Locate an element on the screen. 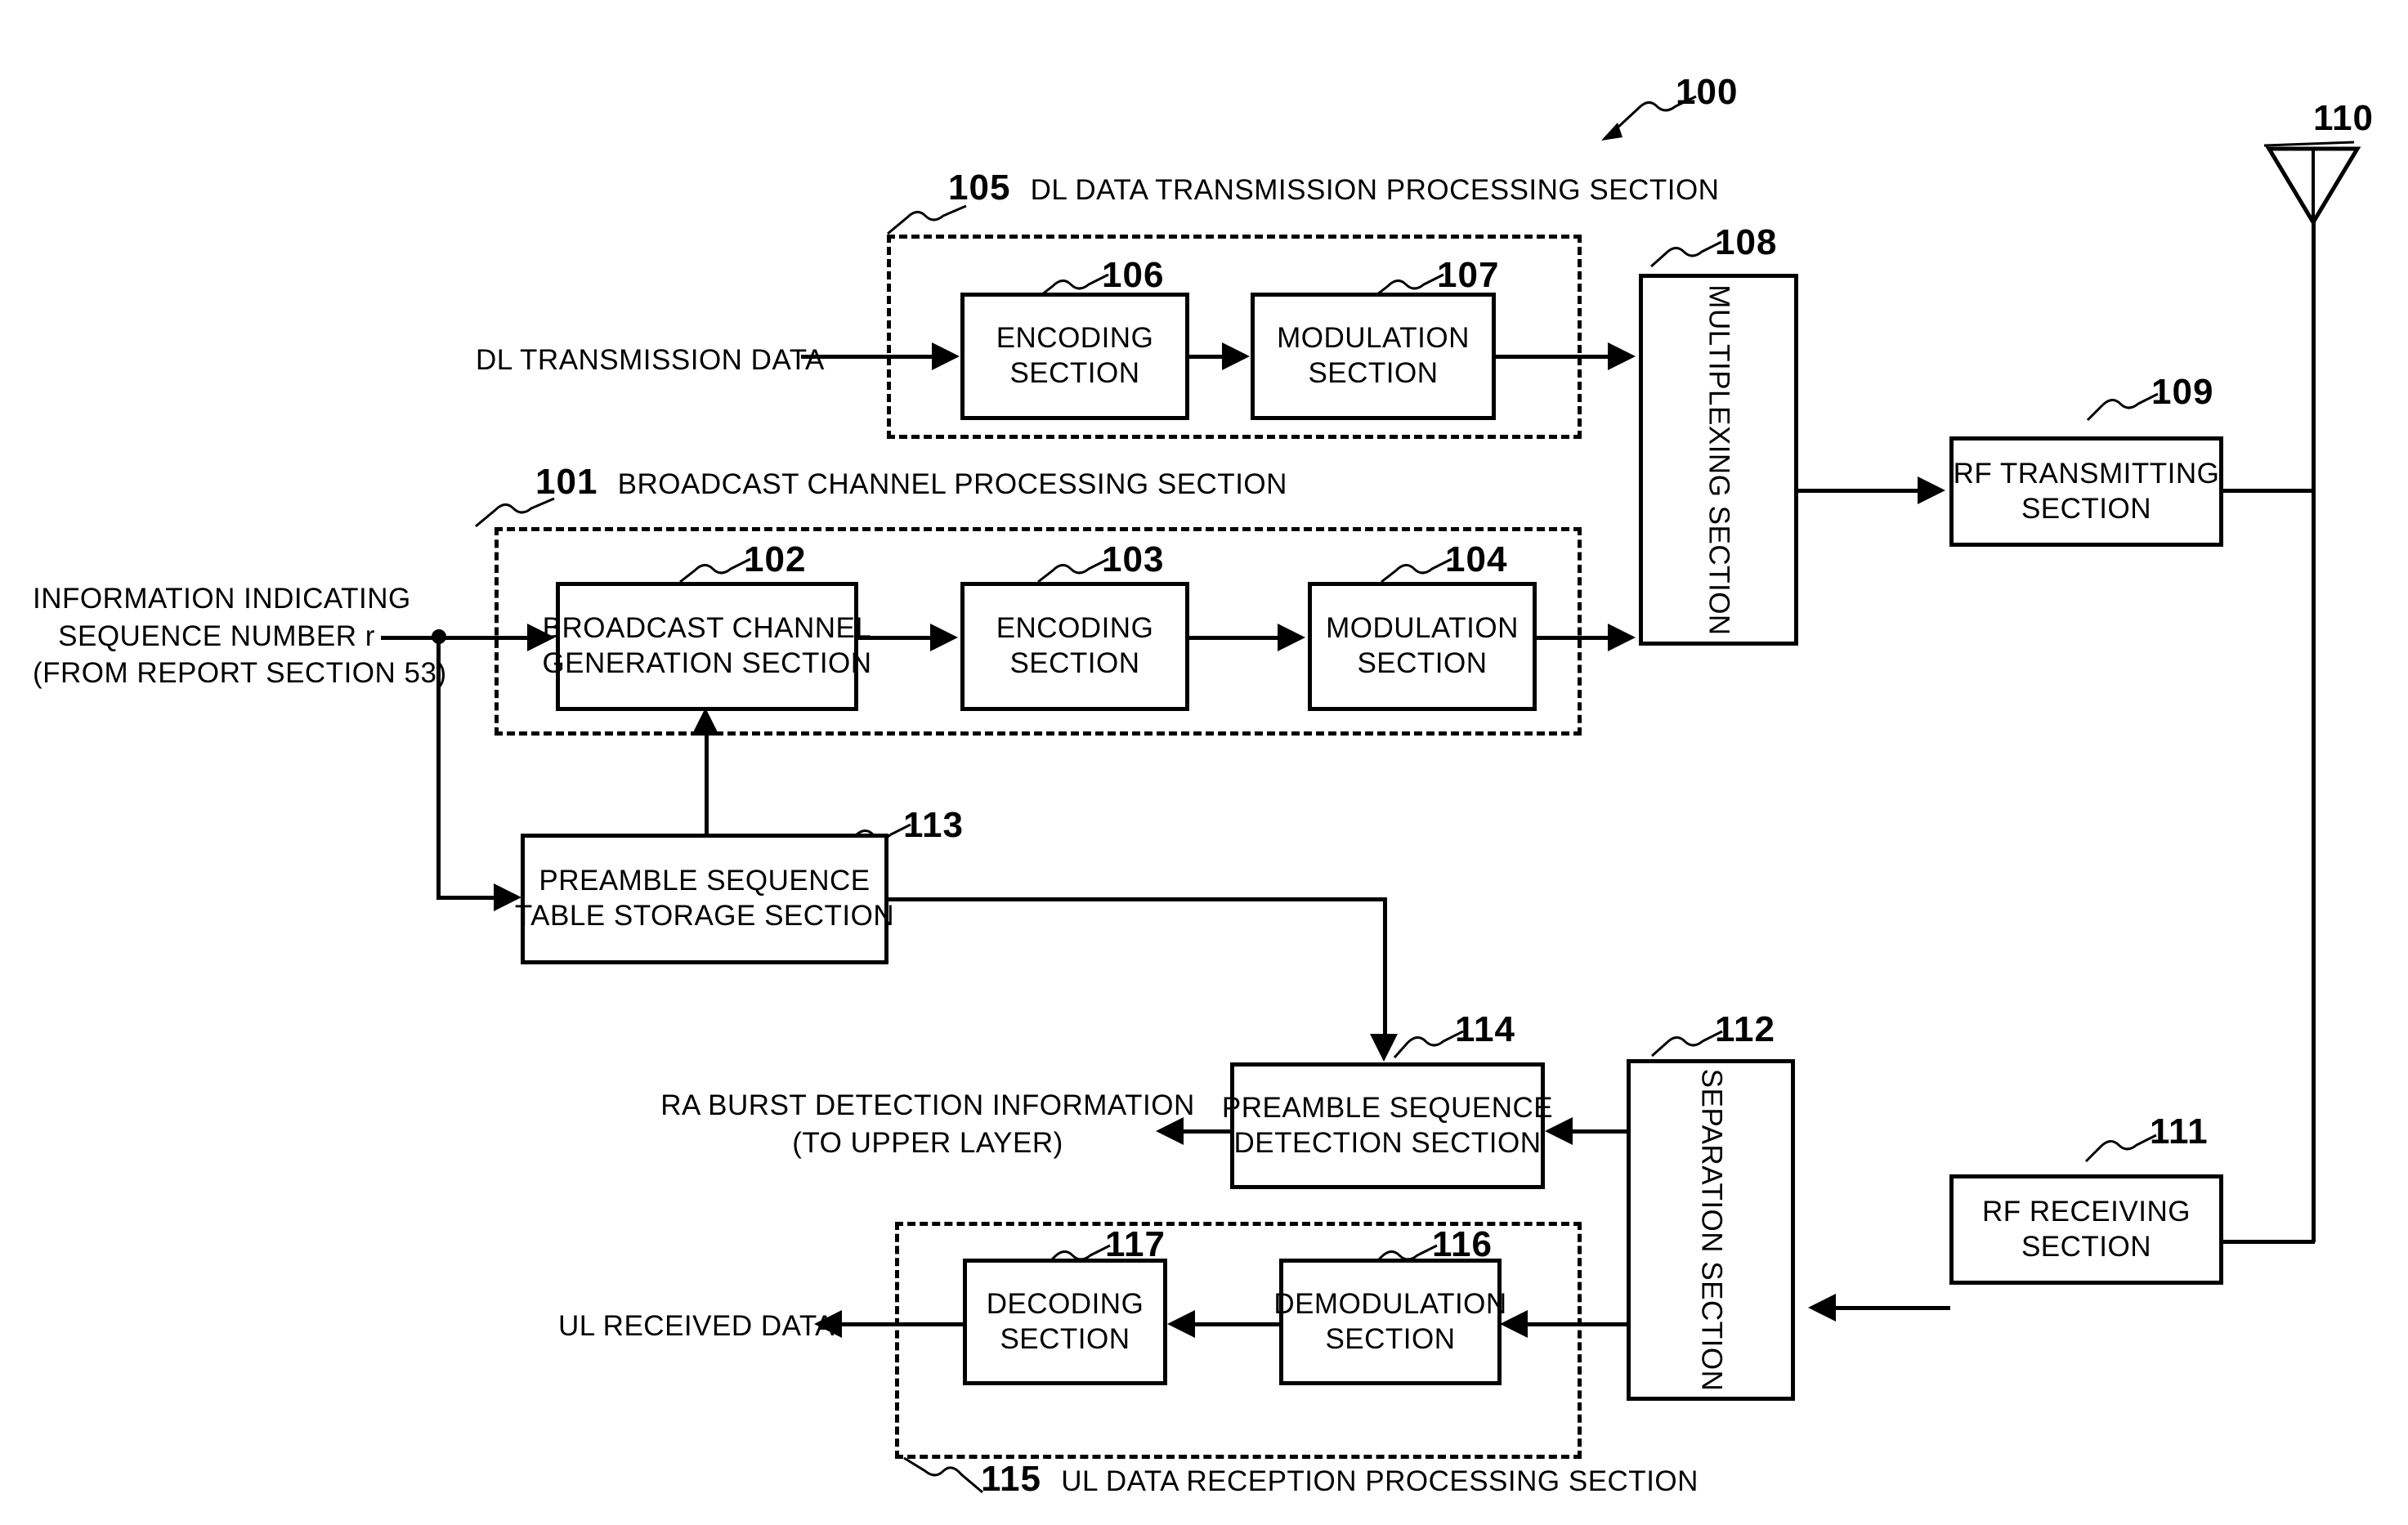  block-rf-transmitting-line1: RF TRANSMITTING is located at coordinates (2086, 473).